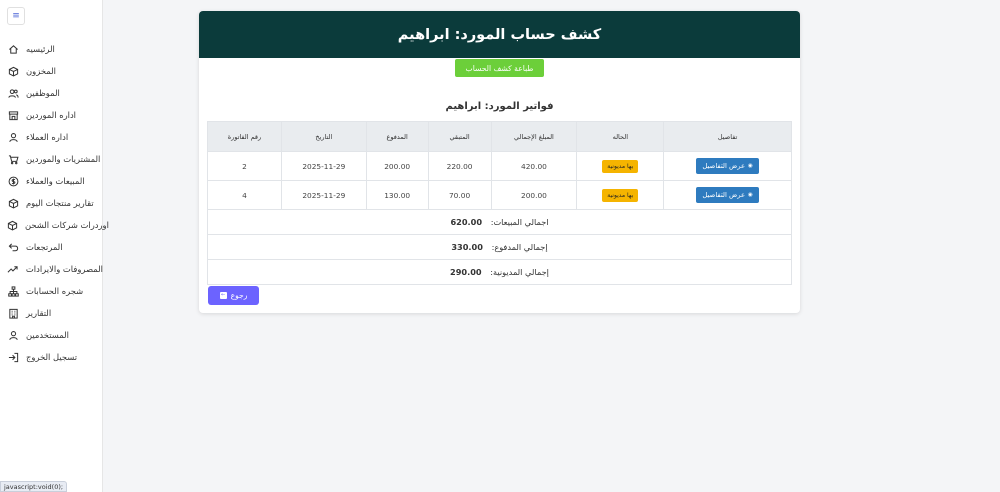 This screenshot has height=492, width=1000. Describe the element at coordinates (519, 247) in the screenshot. I see `total-paid-label: إجمالي المدفوع:` at that location.